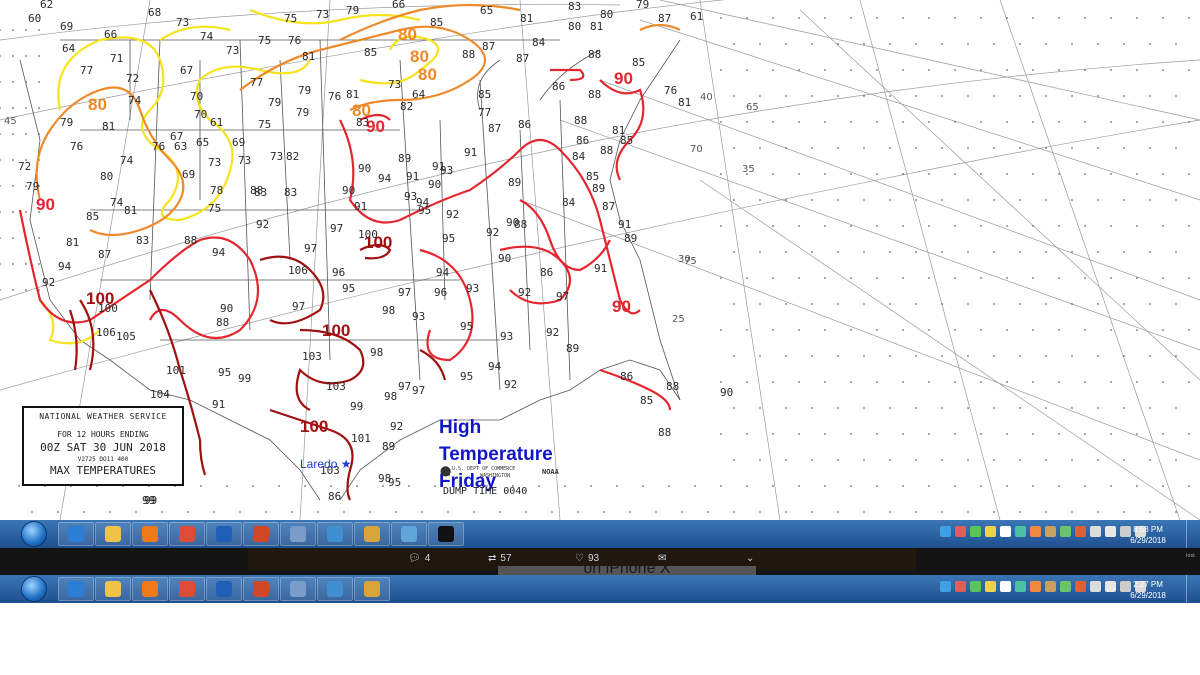 The width and height of the screenshot is (1200, 675). I want to click on retweet-icon: ⇄, so click(492, 558).